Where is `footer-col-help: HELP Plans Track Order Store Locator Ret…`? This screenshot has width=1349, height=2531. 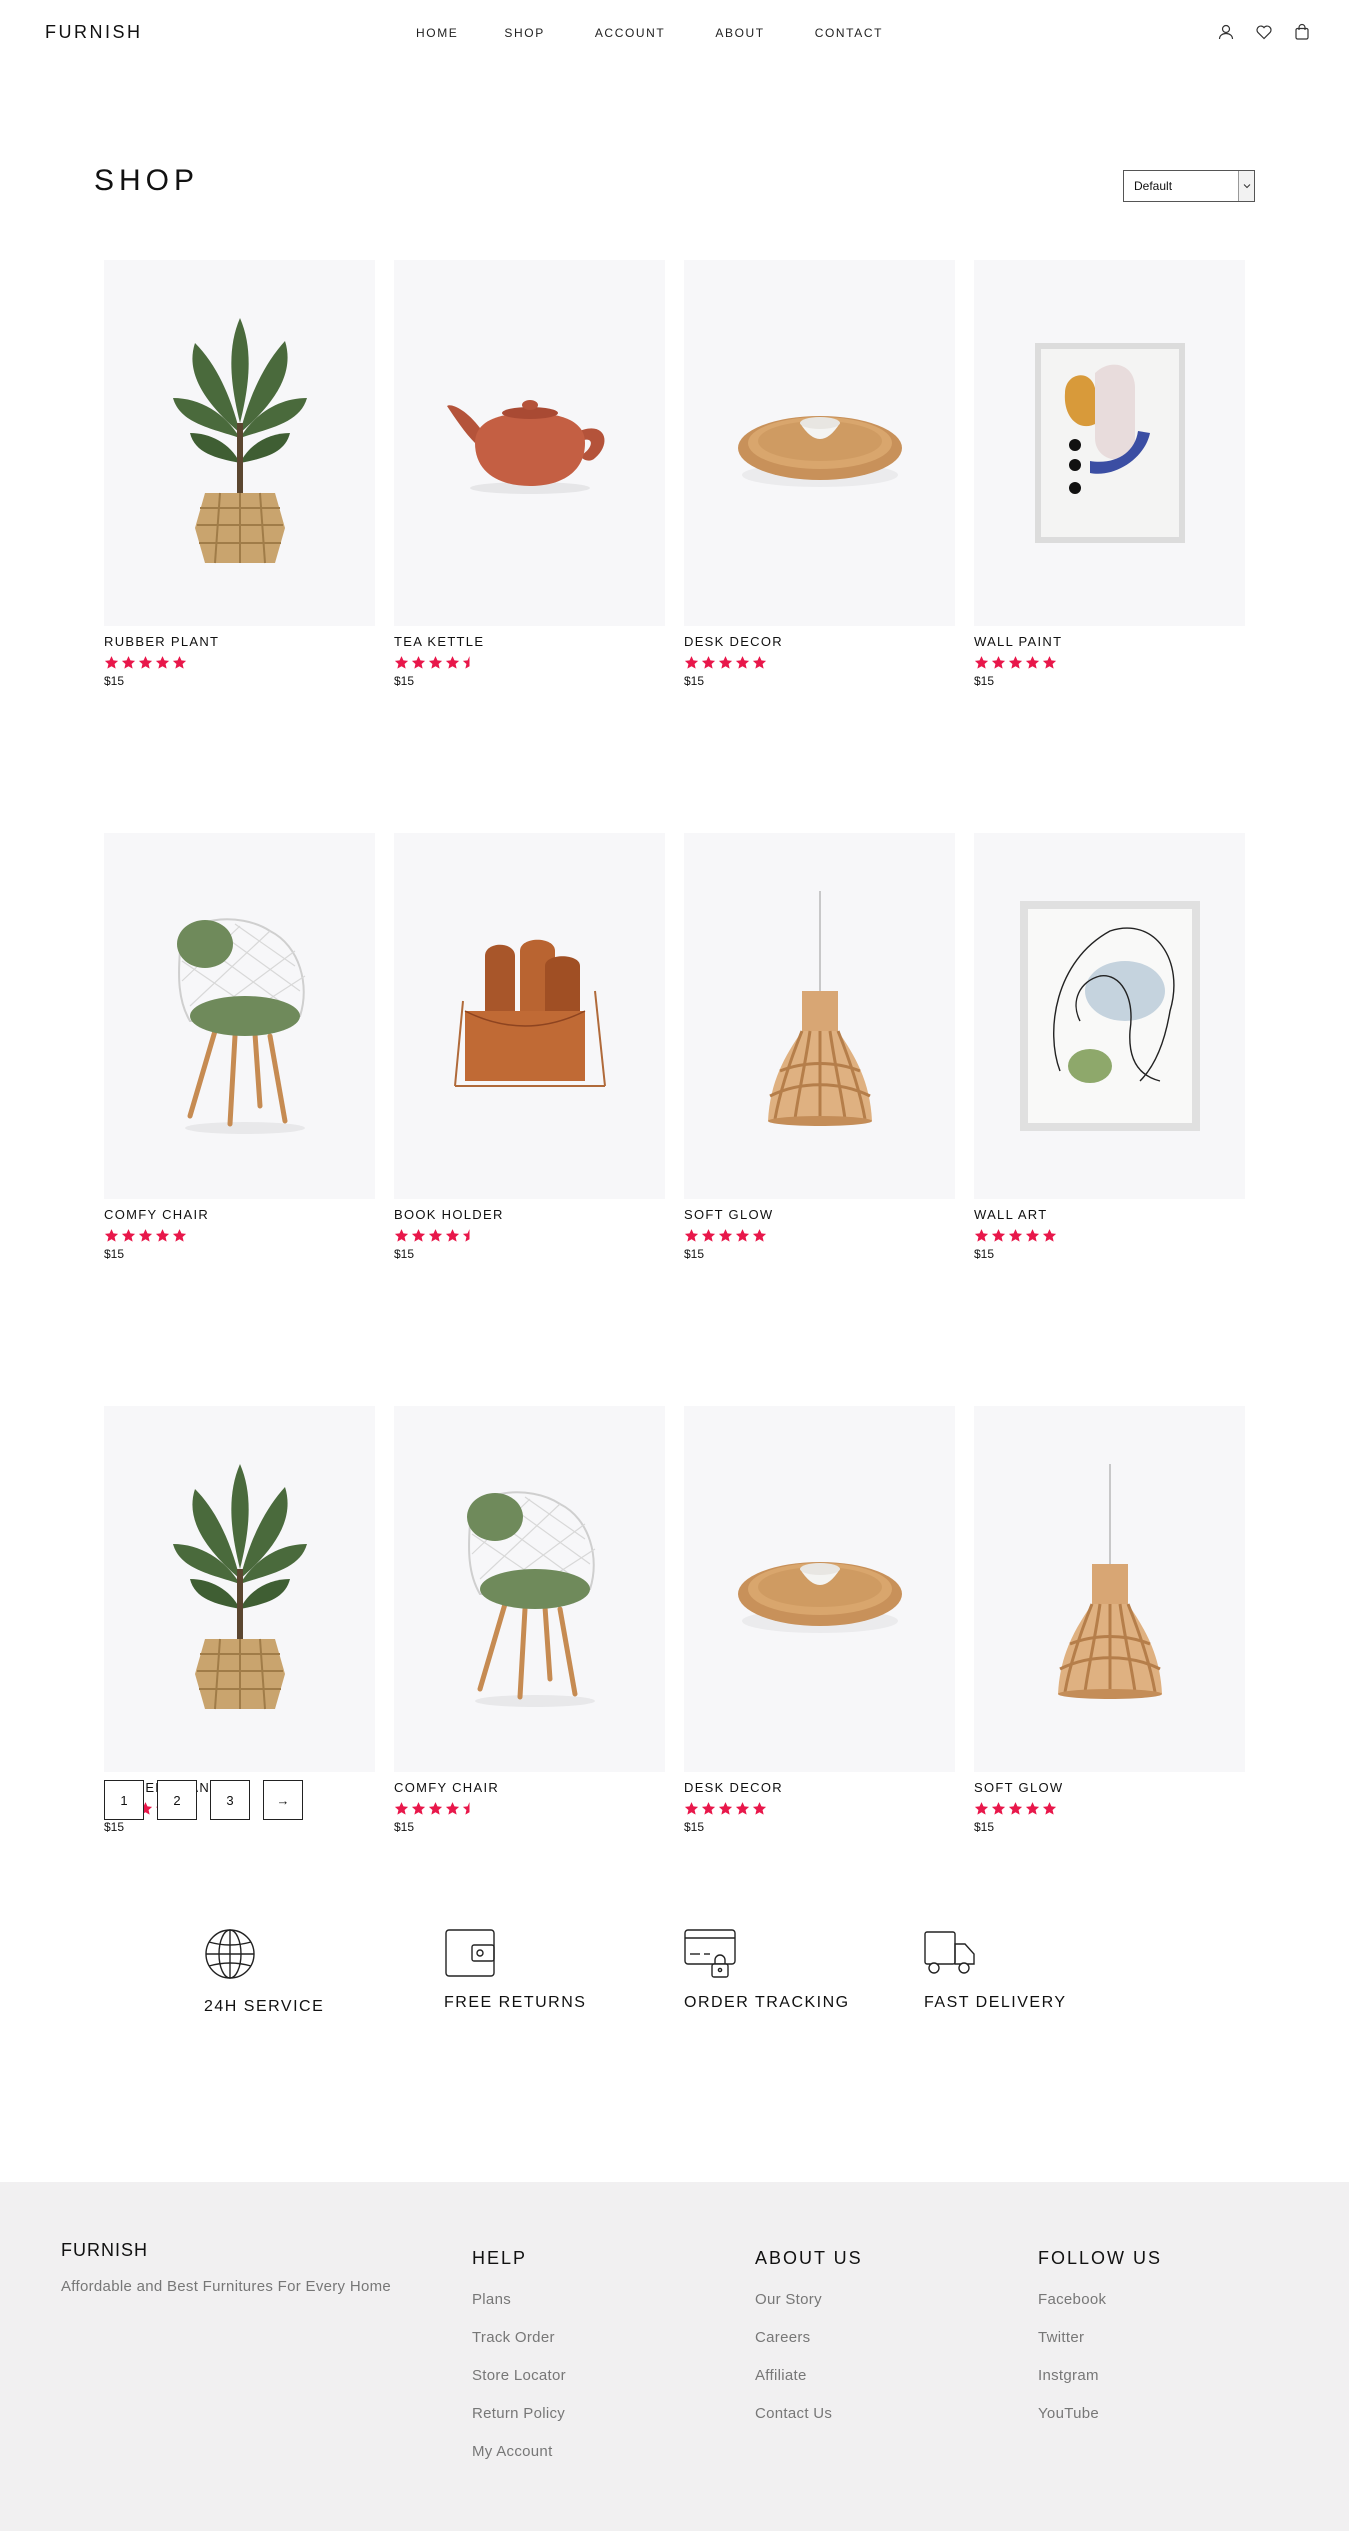
footer-col-help: HELP Plans Track Order Store Locator Ret… is located at coordinates (519, 2364).